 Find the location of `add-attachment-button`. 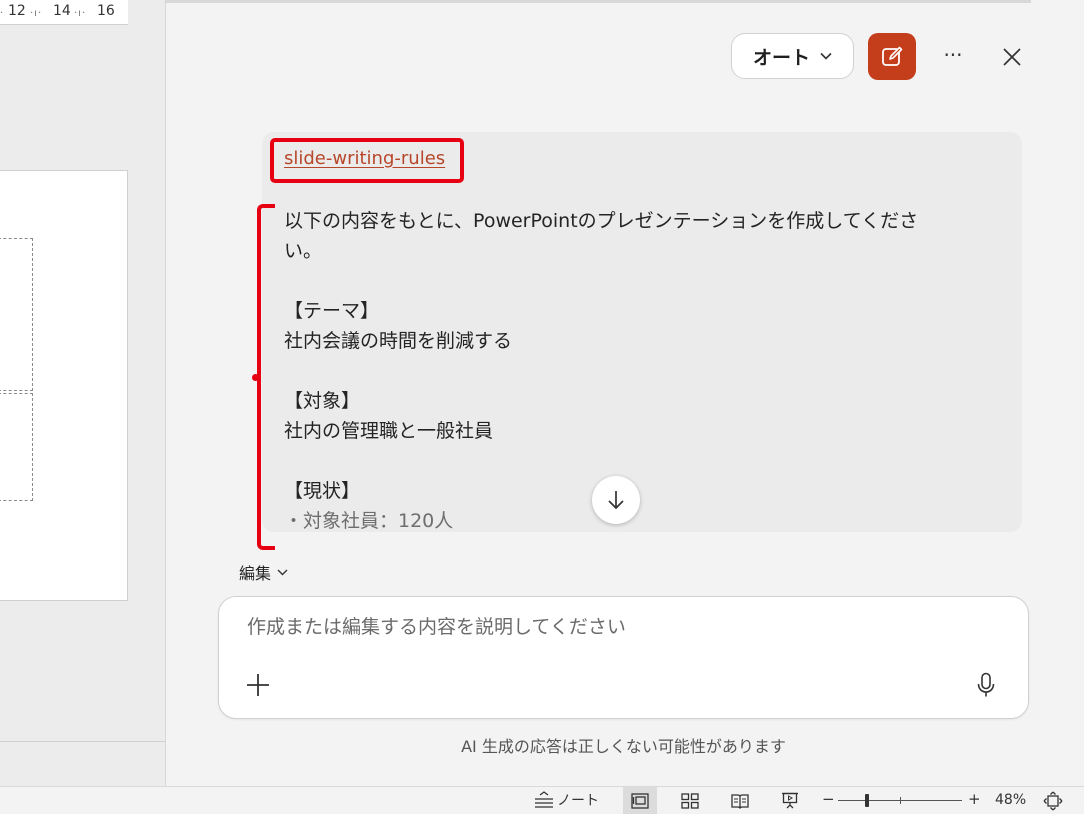

add-attachment-button is located at coordinates (258, 685).